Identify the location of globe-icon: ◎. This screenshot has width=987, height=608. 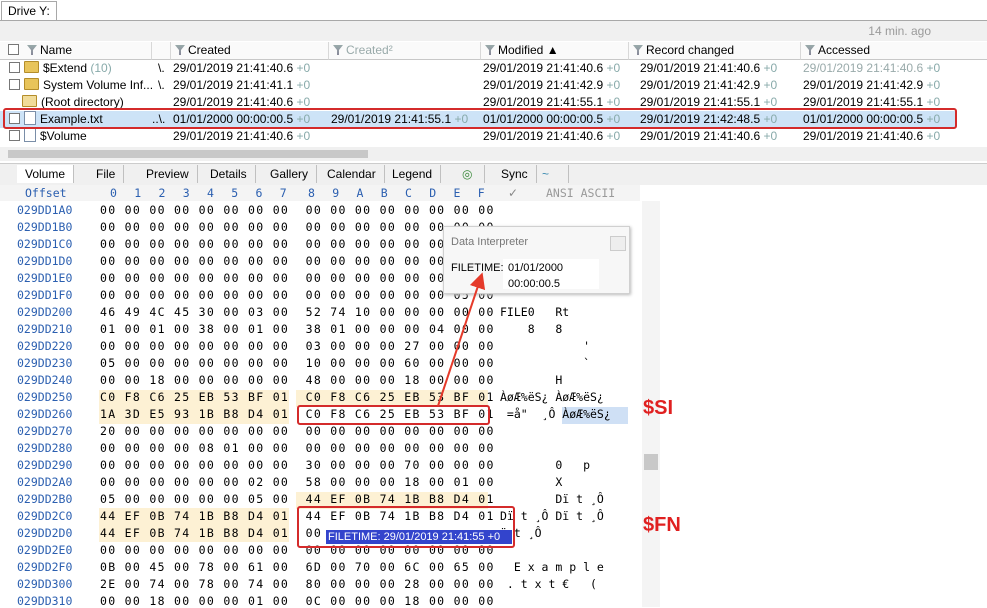
(467, 174).